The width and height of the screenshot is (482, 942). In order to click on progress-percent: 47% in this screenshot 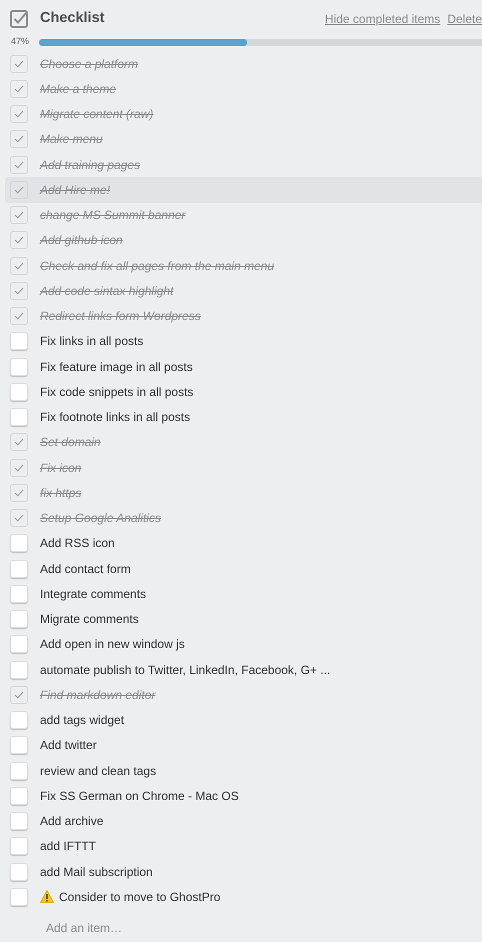, I will do `click(20, 41)`.